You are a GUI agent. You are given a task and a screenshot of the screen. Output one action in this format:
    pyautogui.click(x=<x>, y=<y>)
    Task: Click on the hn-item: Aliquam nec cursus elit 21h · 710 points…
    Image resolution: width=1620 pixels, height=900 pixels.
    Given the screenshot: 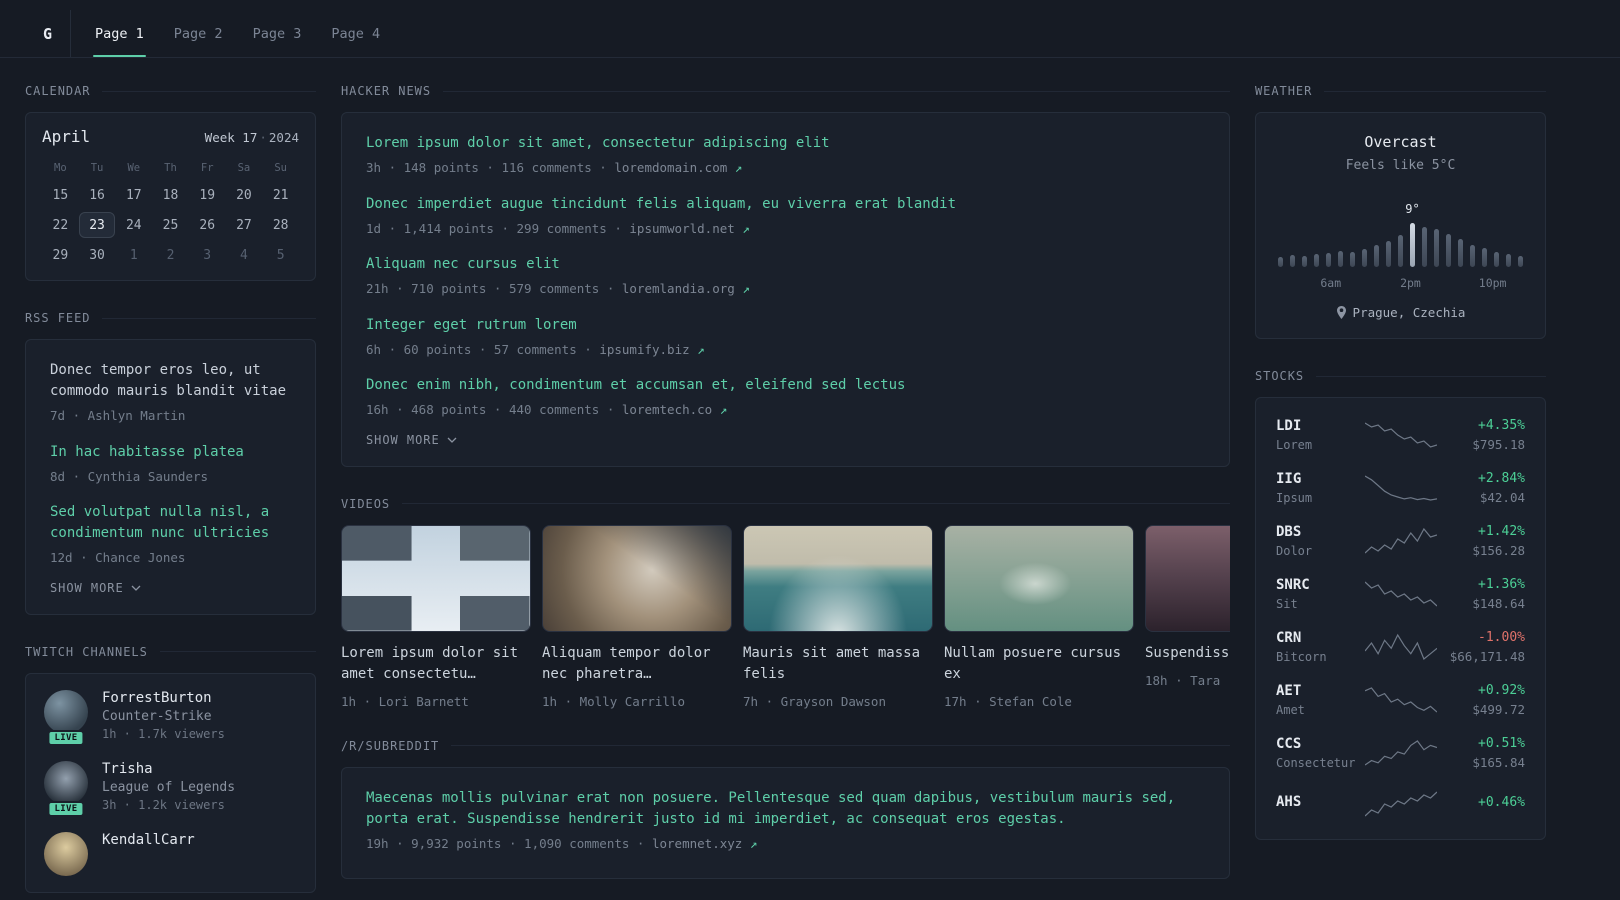 What is the action you would take?
    pyautogui.click(x=785, y=276)
    